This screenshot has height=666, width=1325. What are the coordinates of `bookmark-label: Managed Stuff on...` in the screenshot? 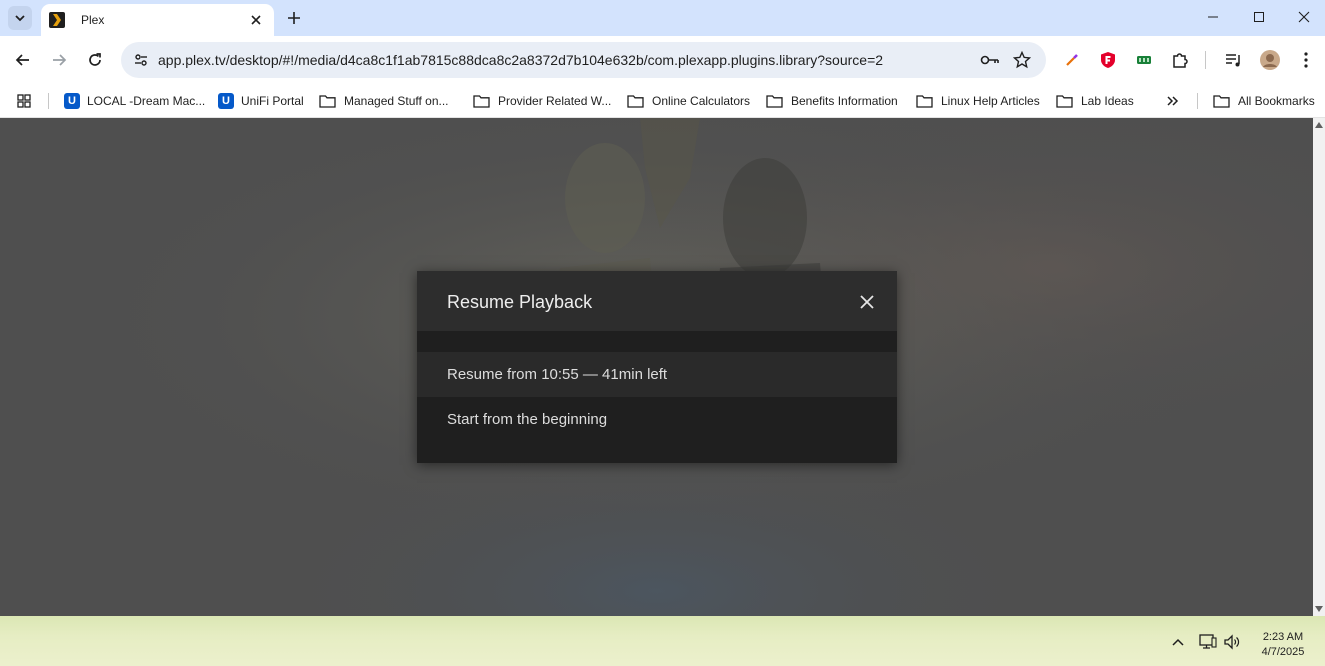 It's located at (396, 101).